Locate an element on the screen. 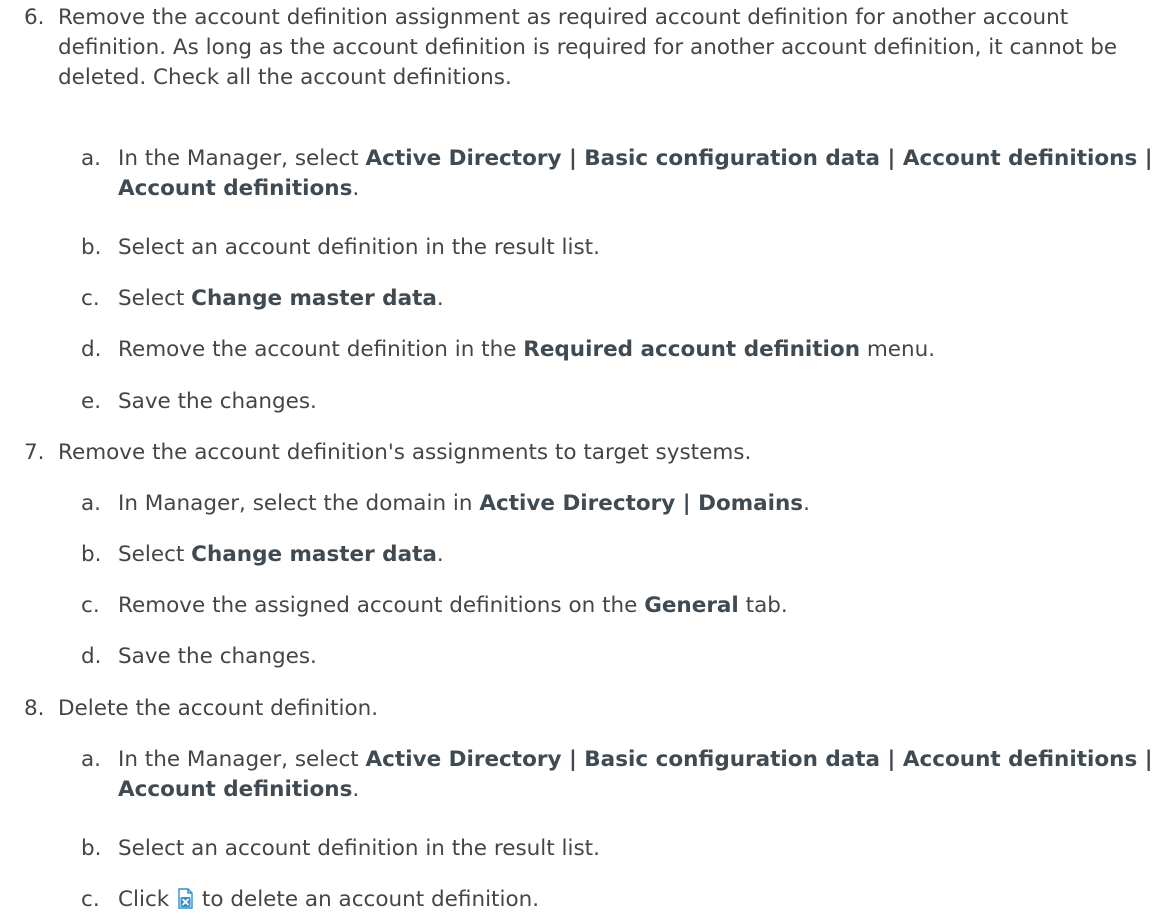  substep-7b: b. Select Change master data. is located at coordinates (621, 555).